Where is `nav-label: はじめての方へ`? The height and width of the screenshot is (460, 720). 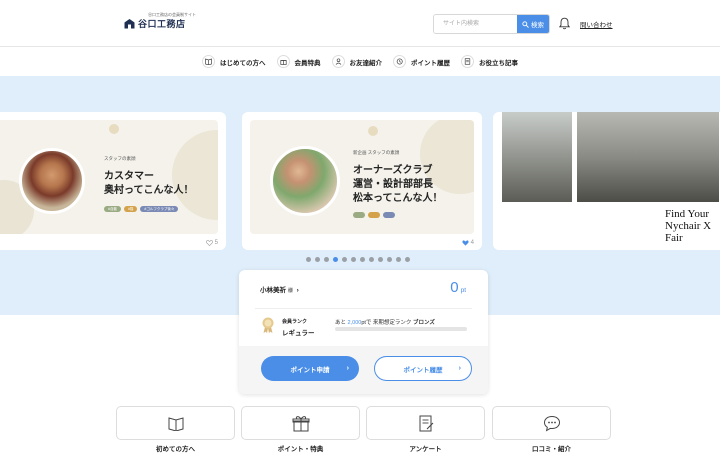 nav-label: はじめての方へ is located at coordinates (243, 63).